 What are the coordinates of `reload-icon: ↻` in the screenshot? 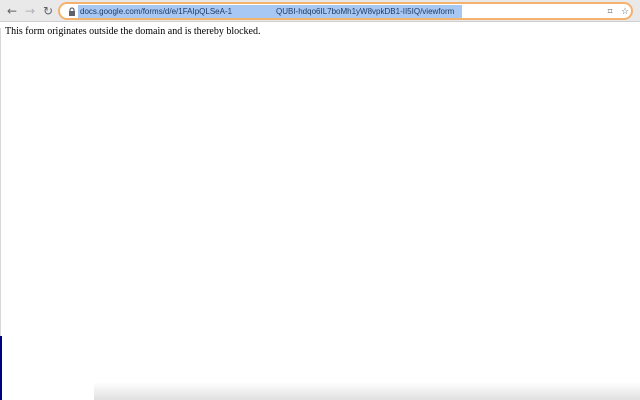 It's located at (48, 11).